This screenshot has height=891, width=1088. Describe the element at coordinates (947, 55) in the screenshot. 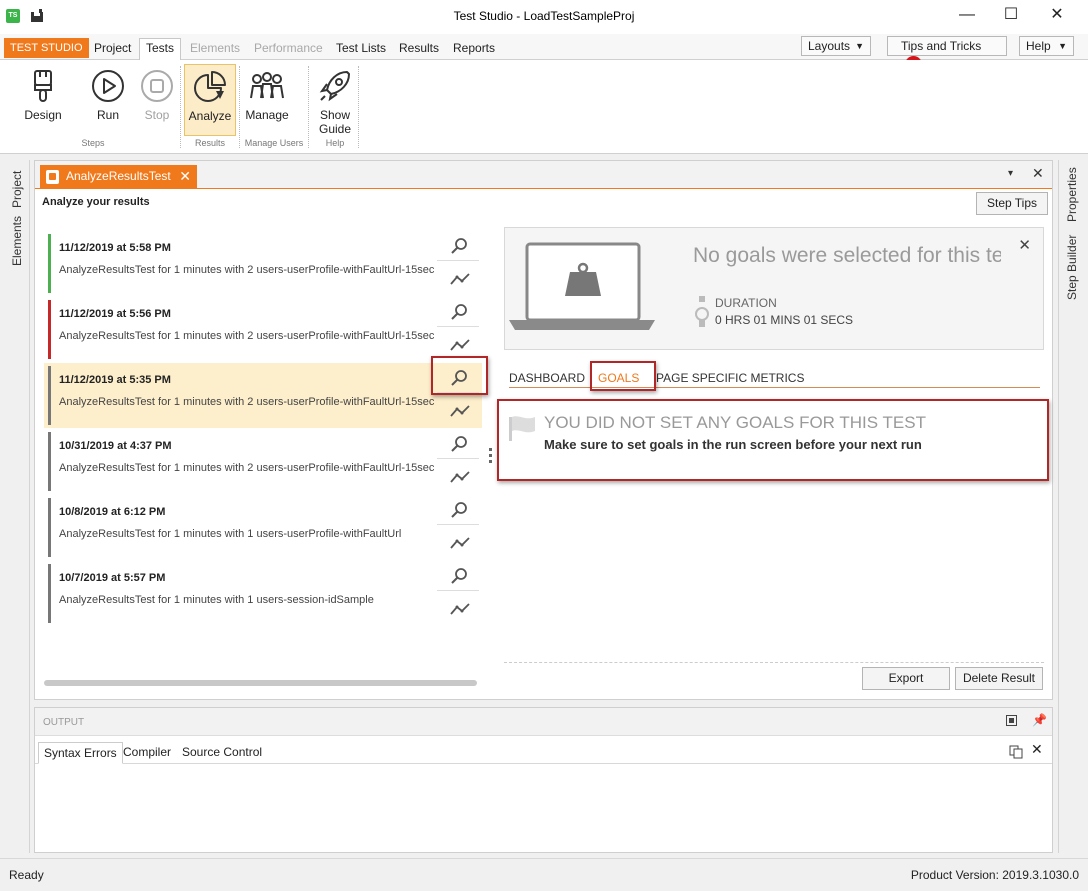

I see `tips-and-tricks-button: Tips and Tricks24` at that location.